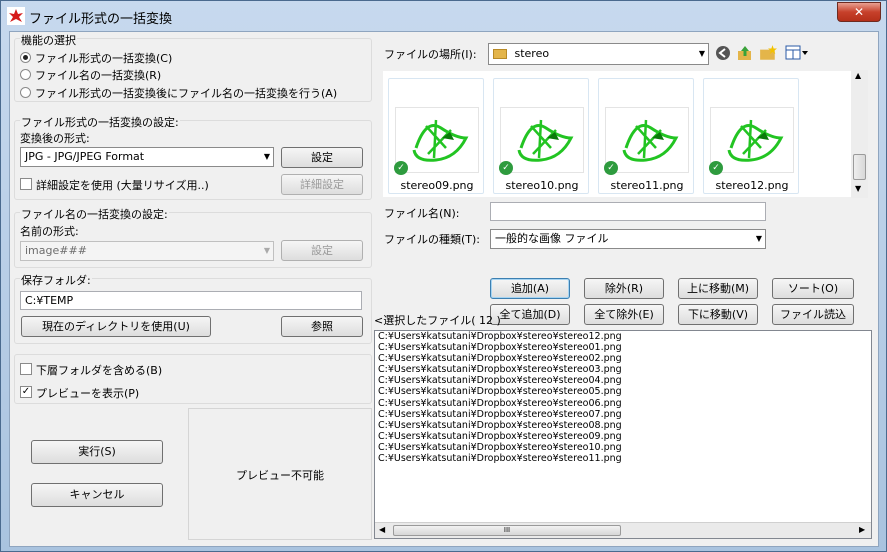 Image resolution: width=887 pixels, height=552 pixels. What do you see at coordinates (322, 184) in the screenshot?
I see `detail-settings-button: 詳細設定` at bounding box center [322, 184].